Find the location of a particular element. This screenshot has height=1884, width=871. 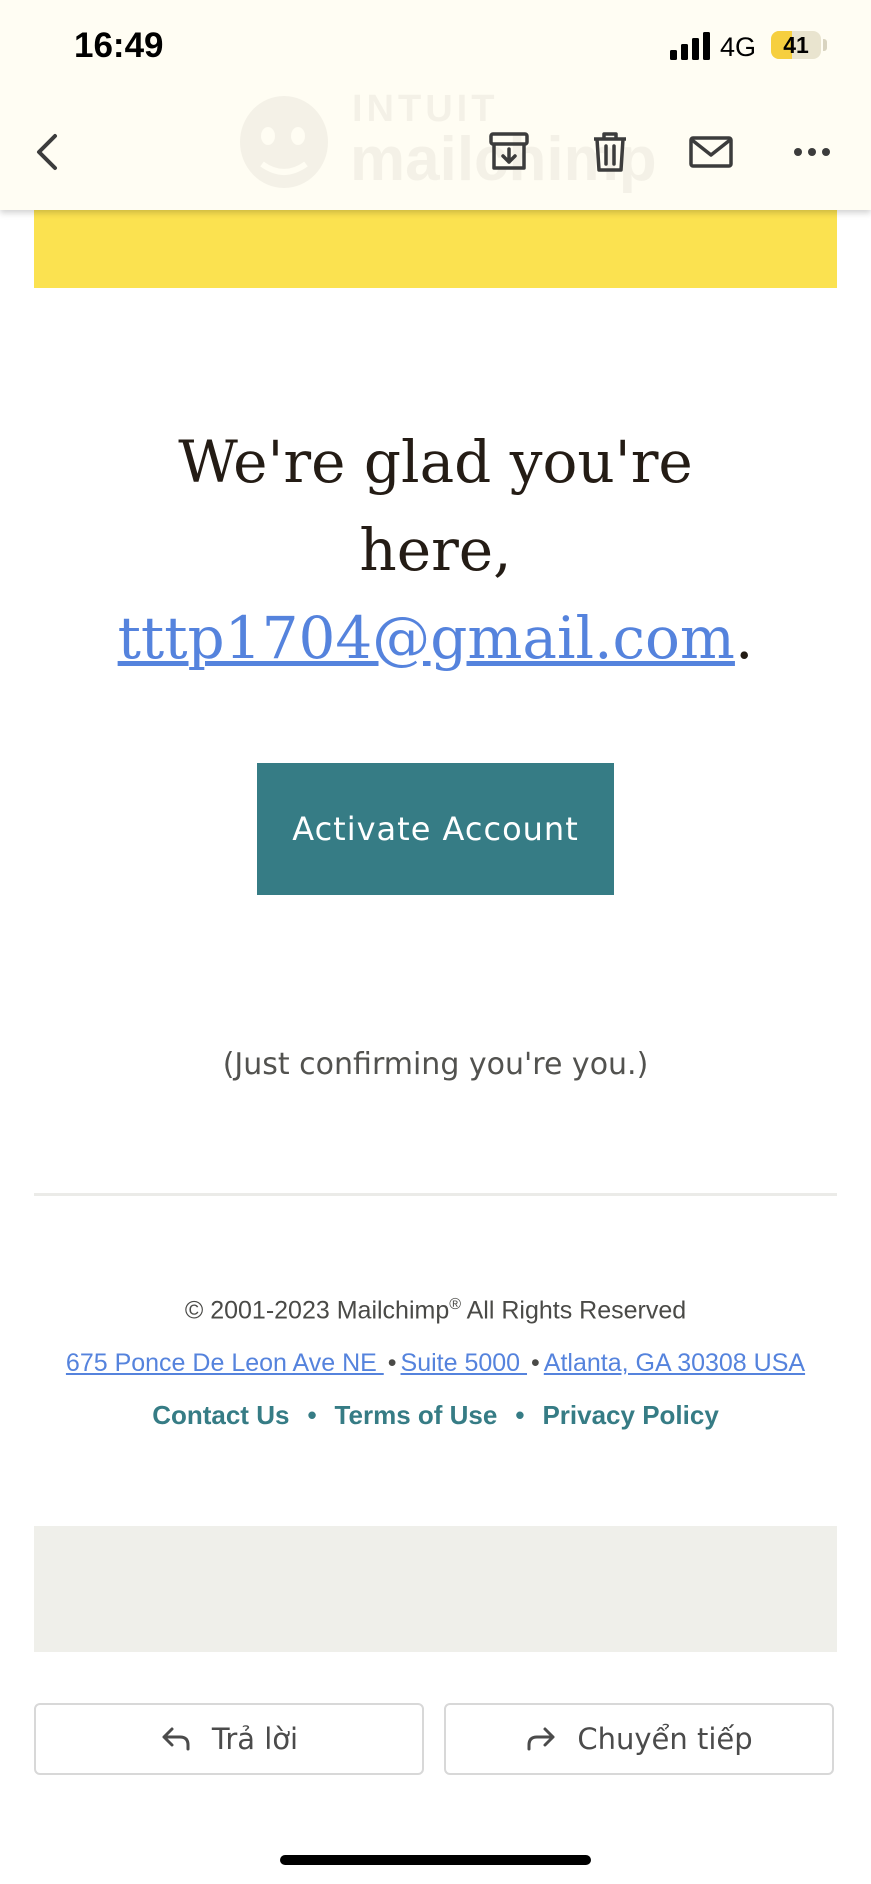

more-horizontal-icon is located at coordinates (812, 152).